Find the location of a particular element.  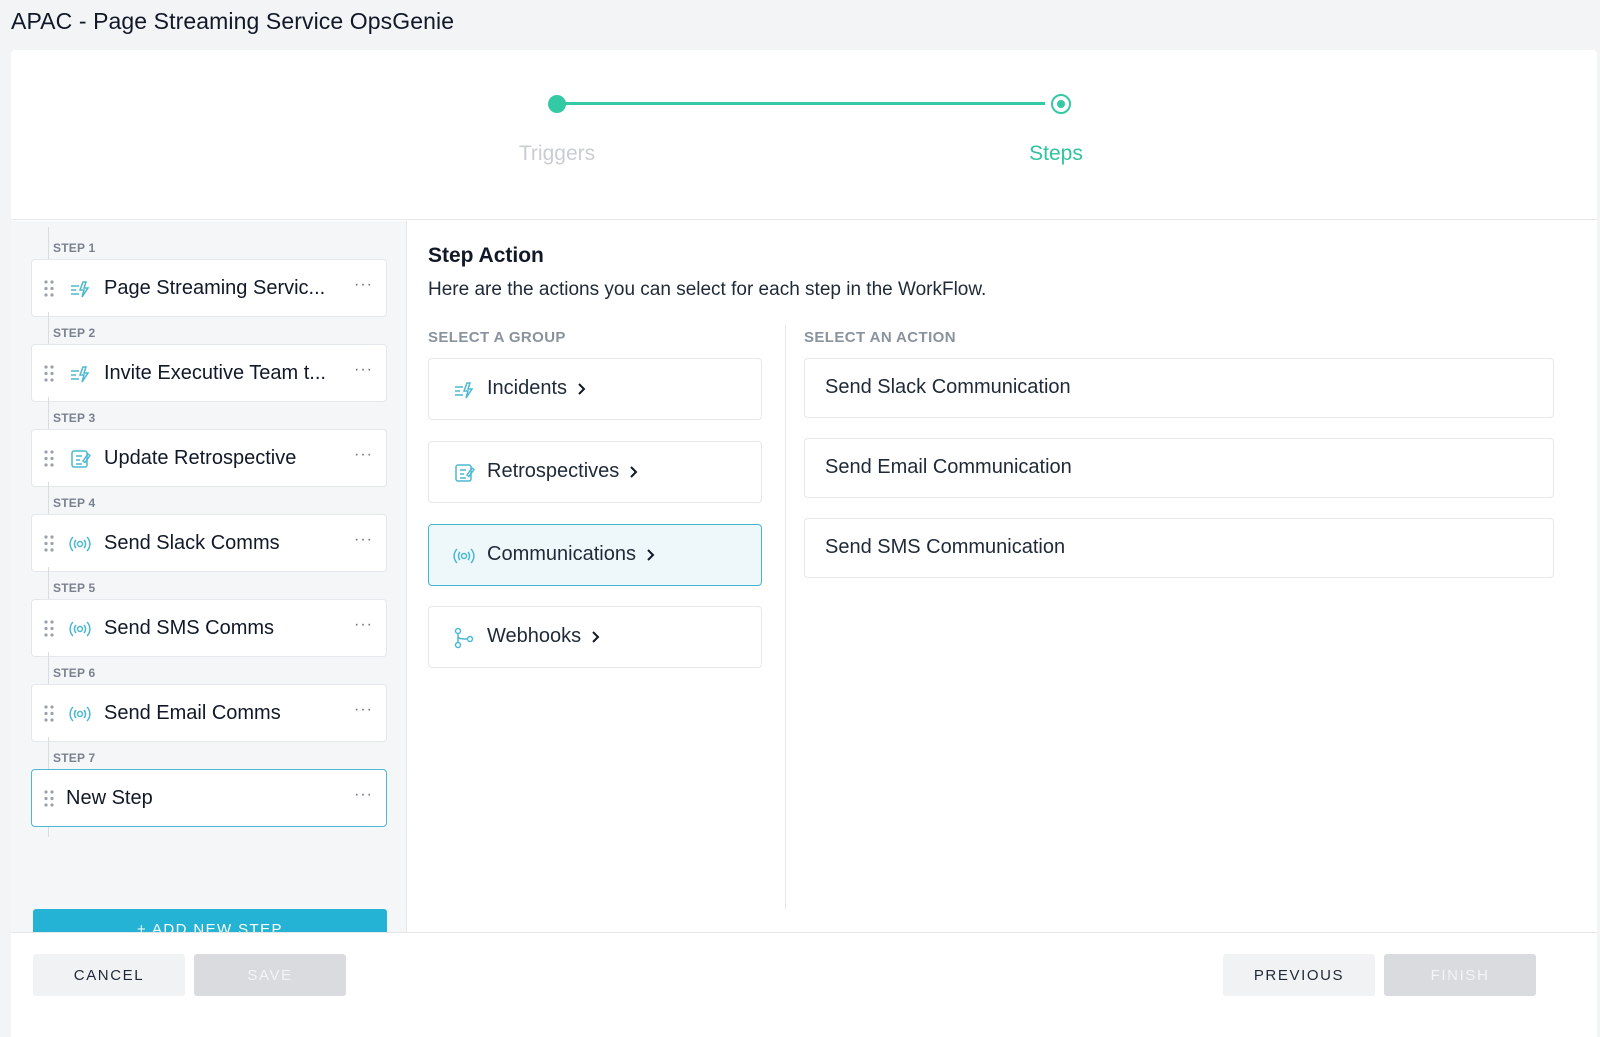

step-label: STEP 4 is located at coordinates (74, 503).